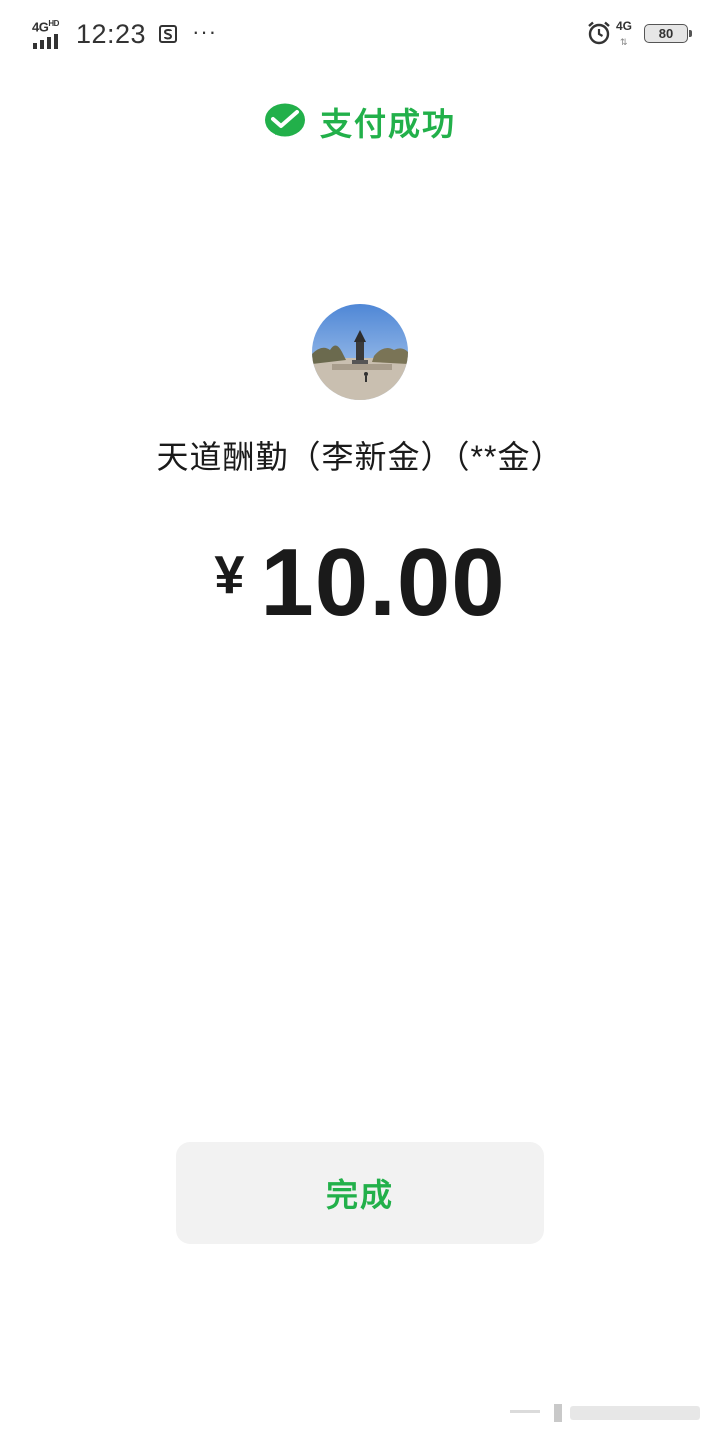 The image size is (720, 1436). Describe the element at coordinates (111, 33) in the screenshot. I see `status-time: 12:23` at that location.